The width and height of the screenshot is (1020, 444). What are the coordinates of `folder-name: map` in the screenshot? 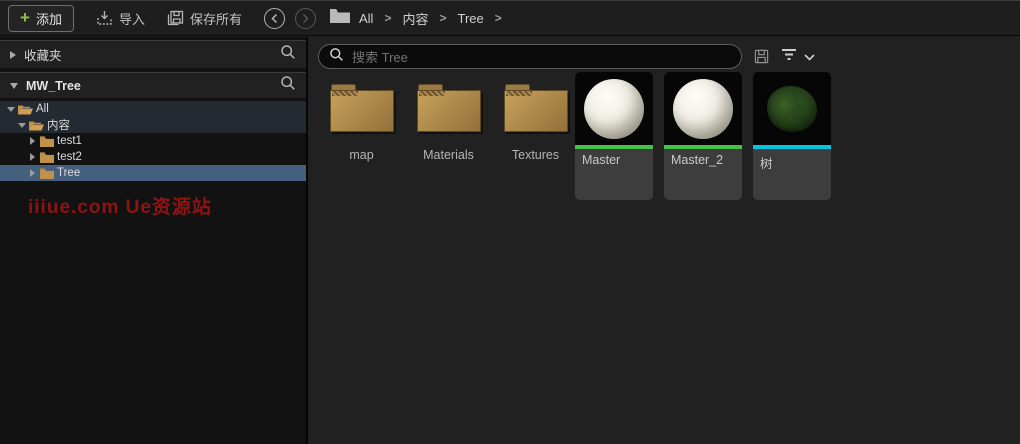 It's located at (361, 155).